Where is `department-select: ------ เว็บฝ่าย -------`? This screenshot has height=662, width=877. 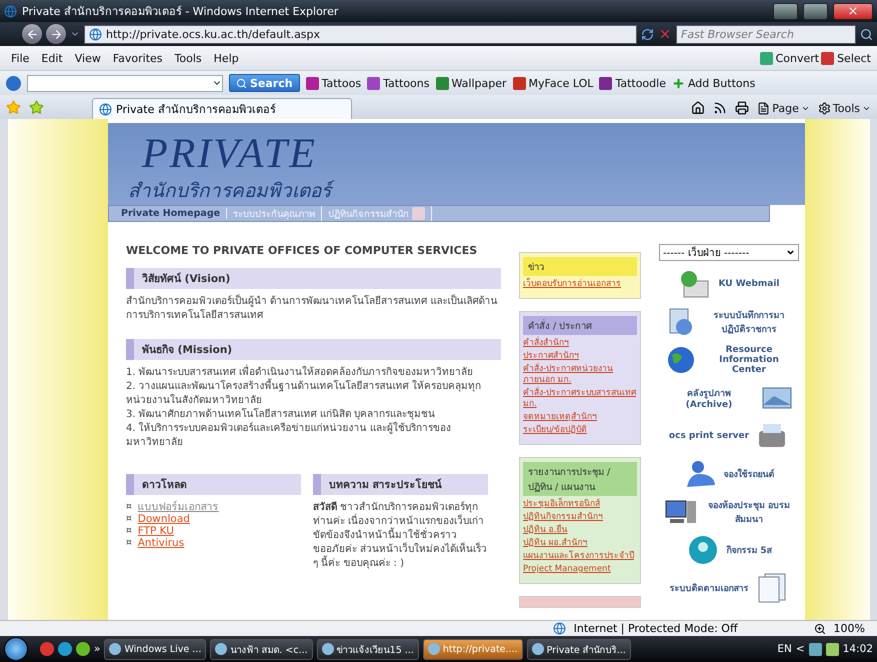
department-select: ------ เว็บฝ่าย ------- is located at coordinates (729, 252).